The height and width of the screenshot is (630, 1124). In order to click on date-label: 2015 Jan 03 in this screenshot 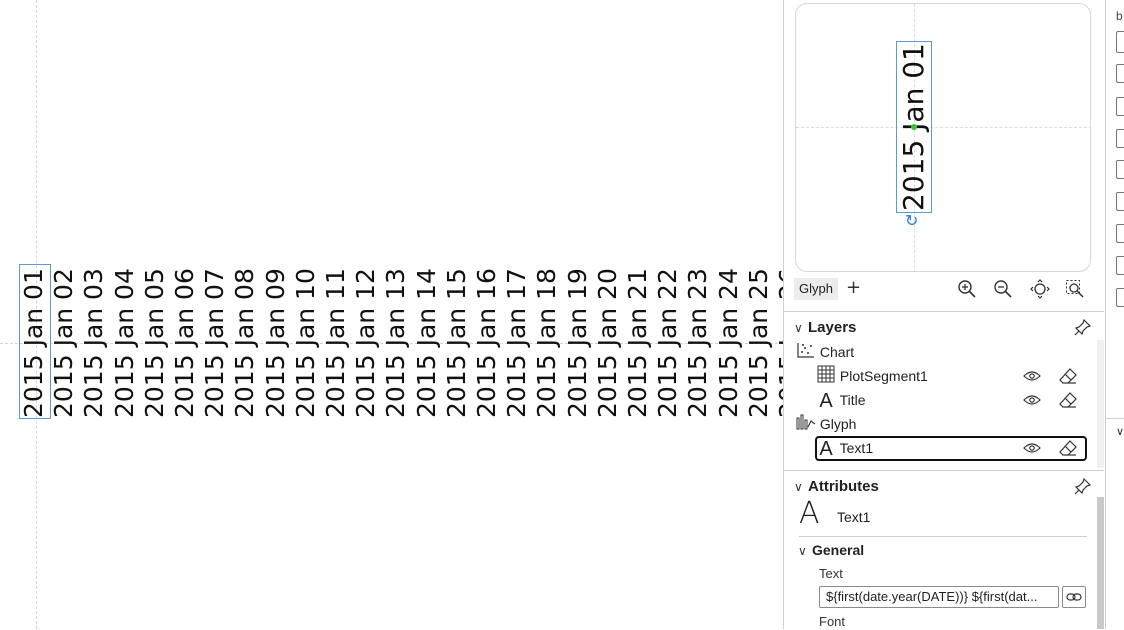, I will do `click(94, 343)`.